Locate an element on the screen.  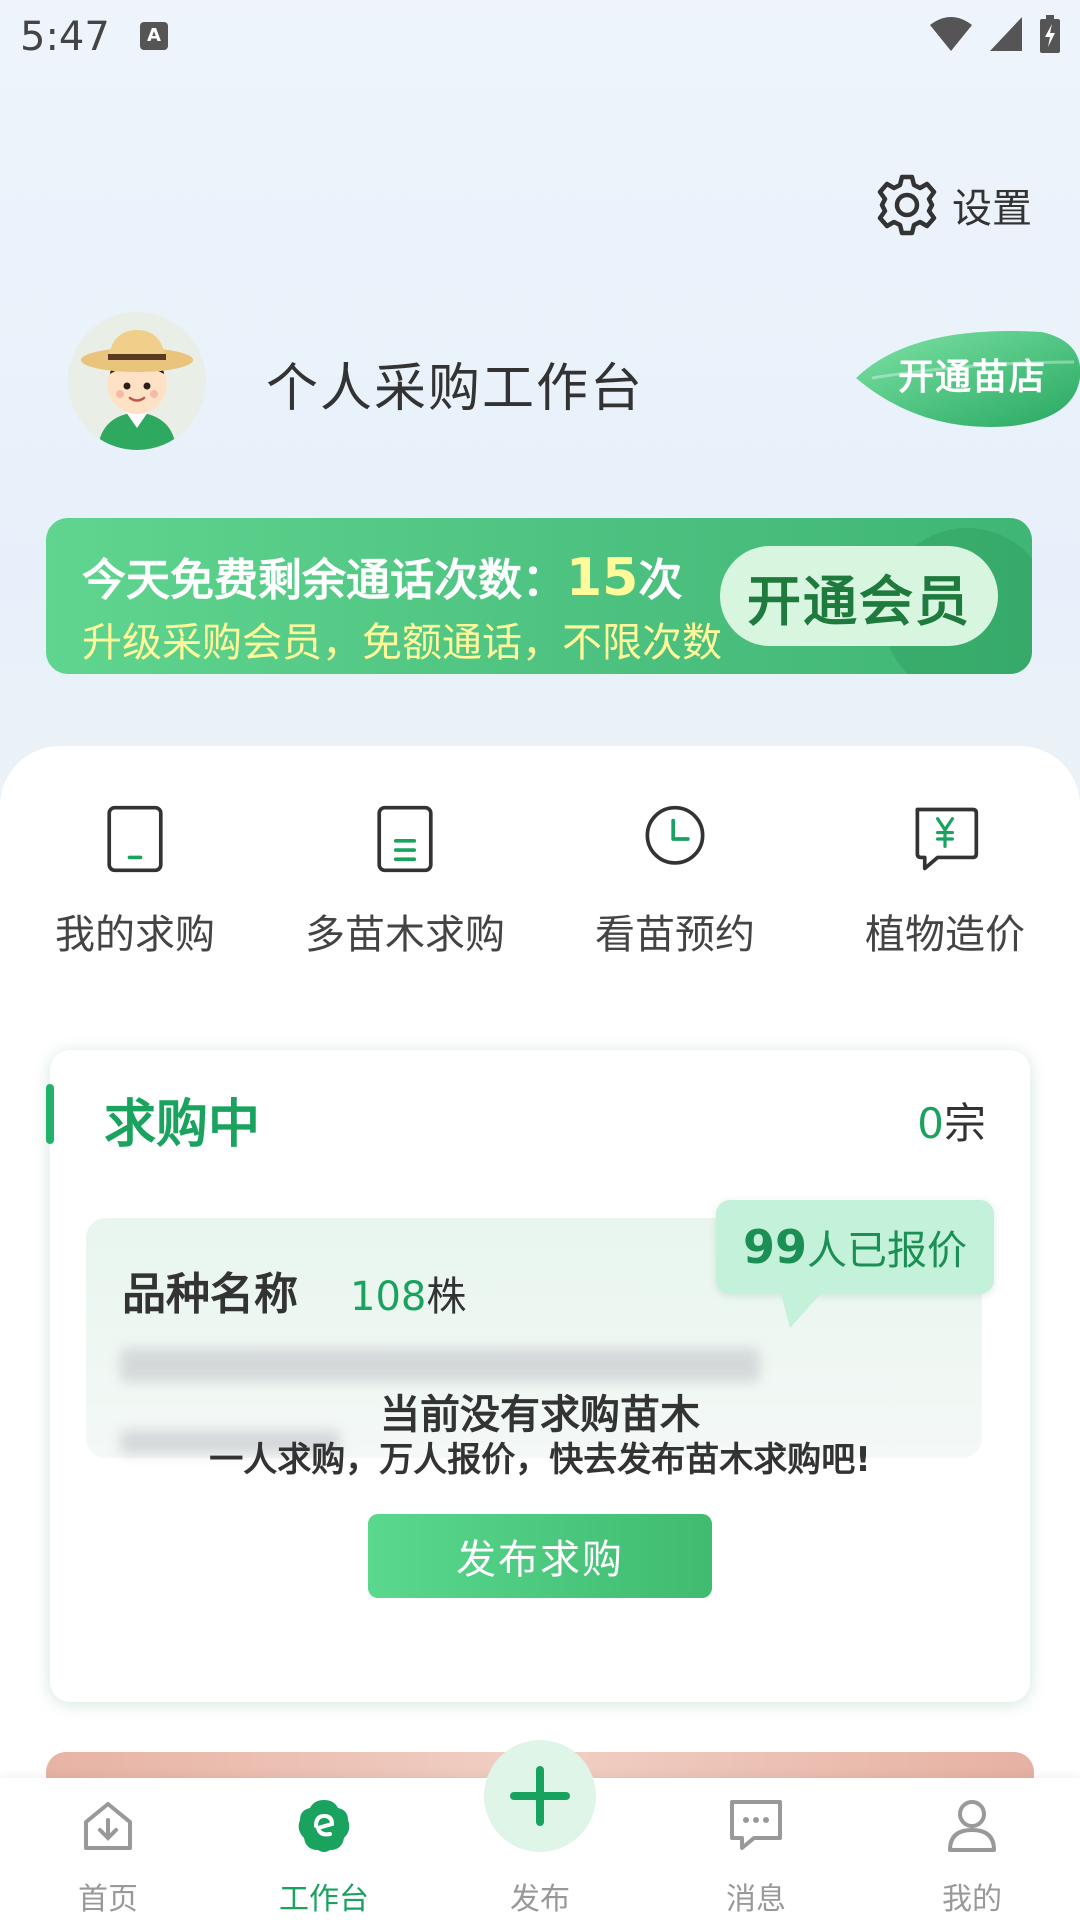
publish-fab is located at coordinates (540, 1796).